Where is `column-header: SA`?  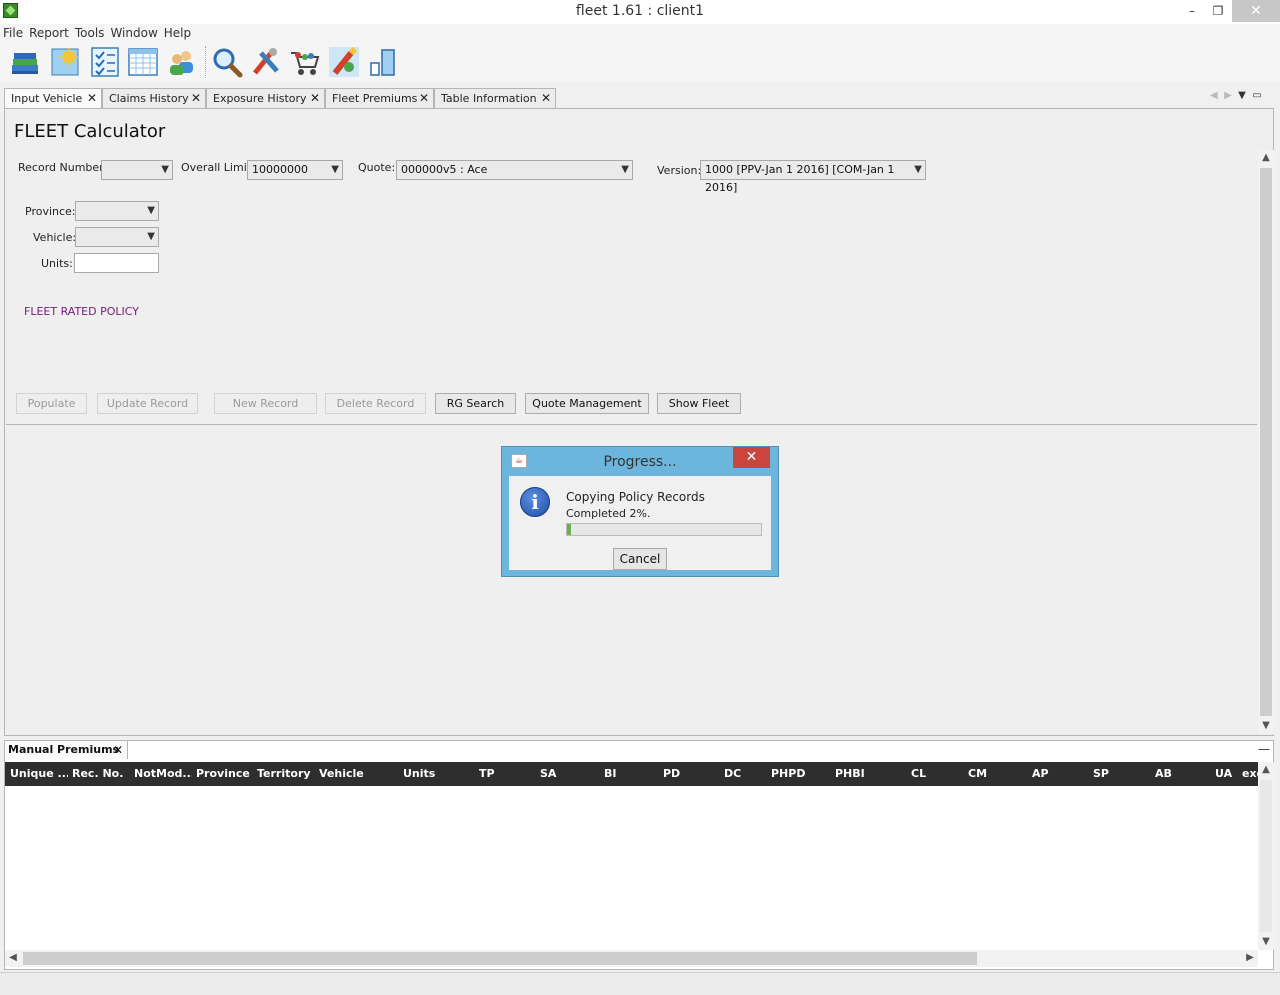 column-header: SA is located at coordinates (555, 774).